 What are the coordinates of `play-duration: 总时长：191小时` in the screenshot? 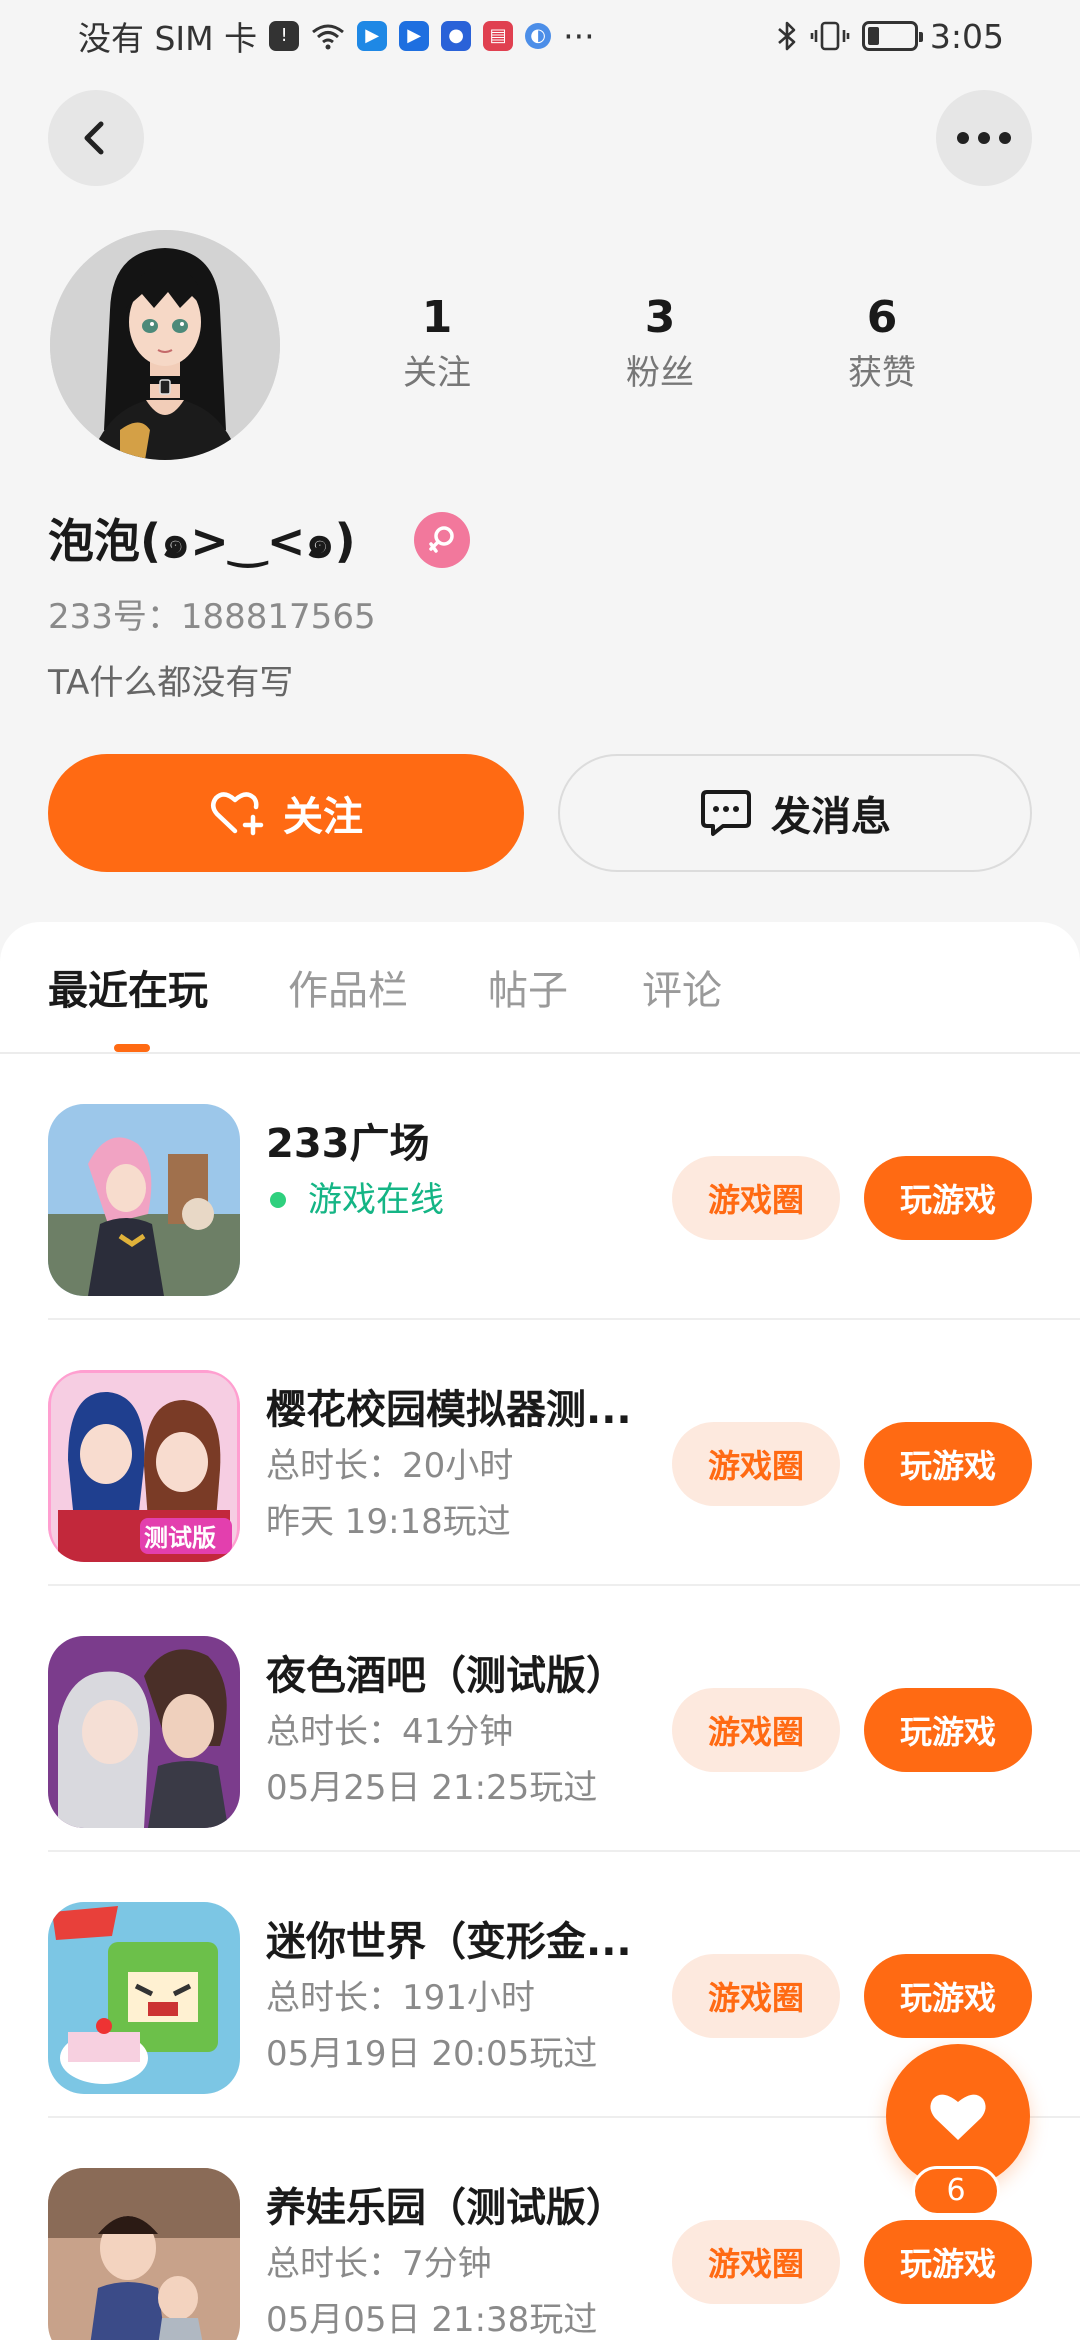 It's located at (400, 1998).